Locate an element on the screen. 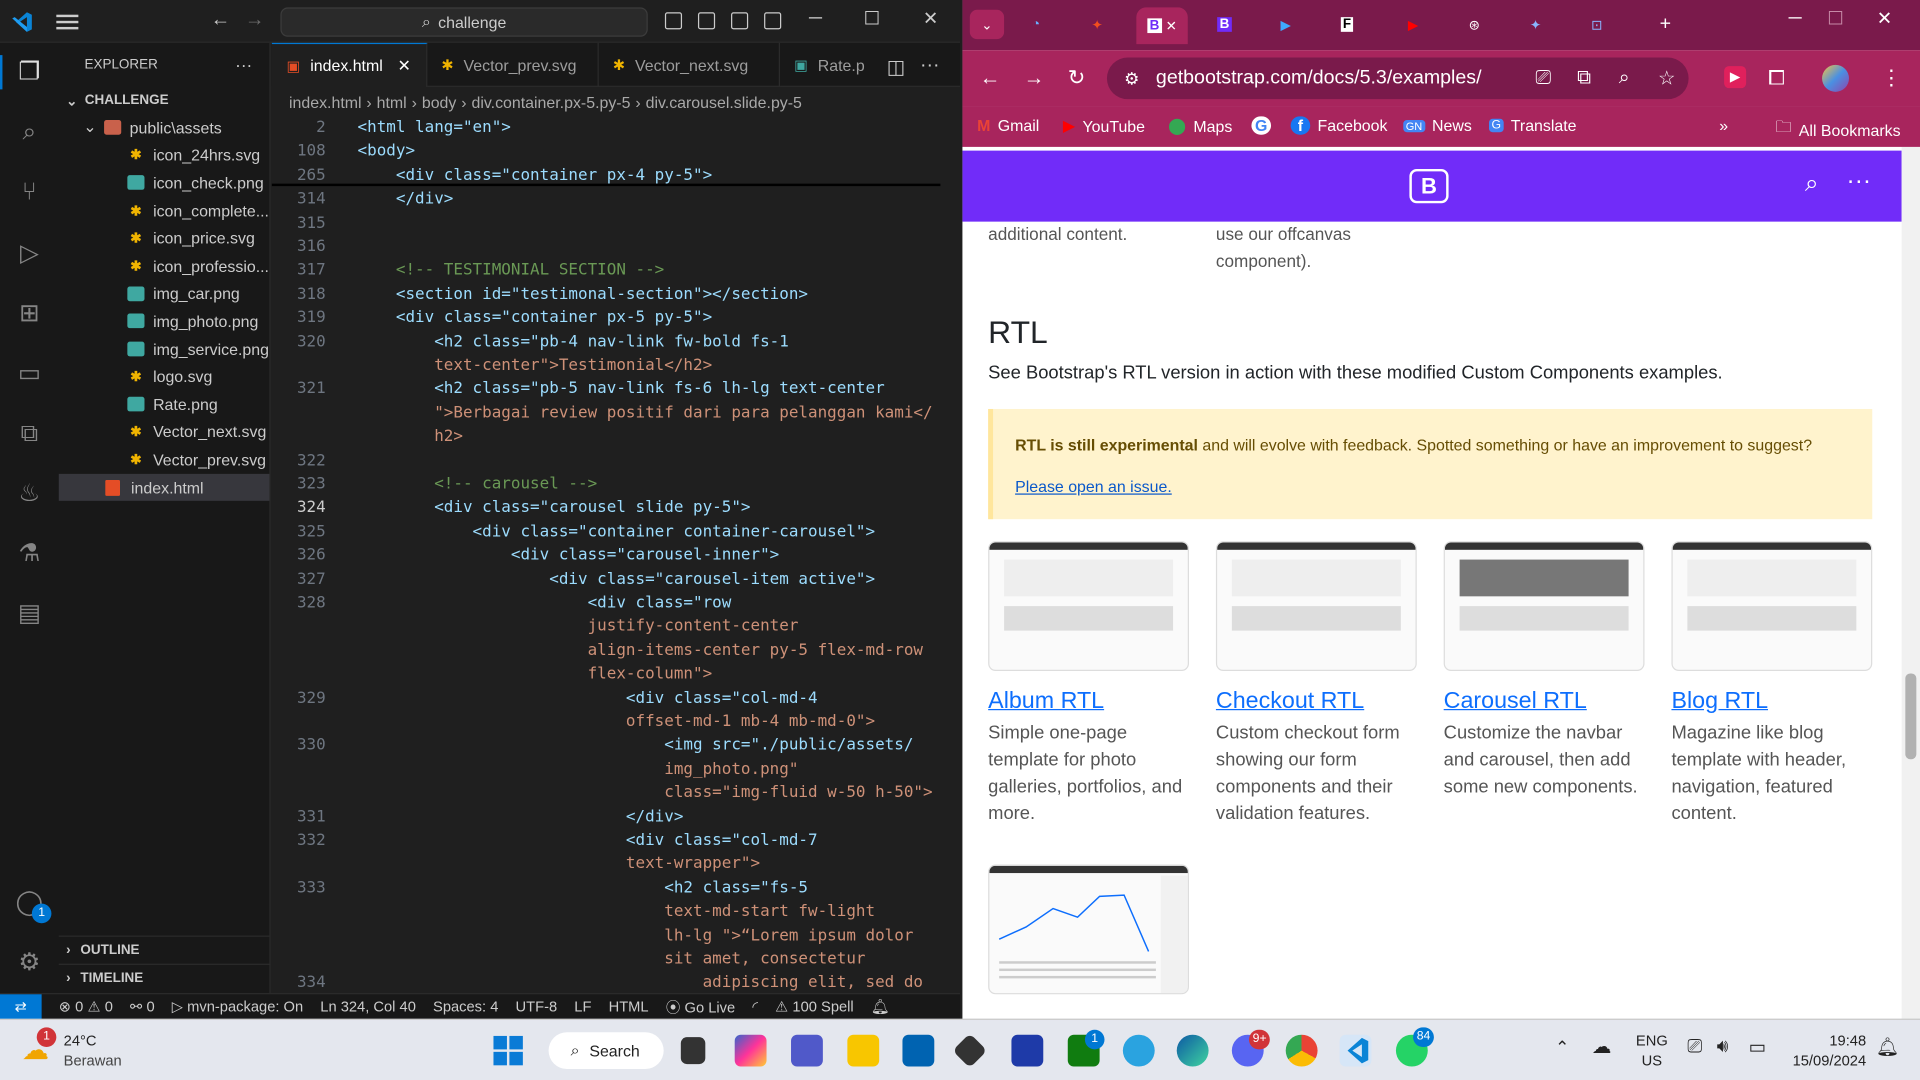 This screenshot has height=1080, width=1920. code-line: sit amet, consectetur is located at coordinates (616, 960).